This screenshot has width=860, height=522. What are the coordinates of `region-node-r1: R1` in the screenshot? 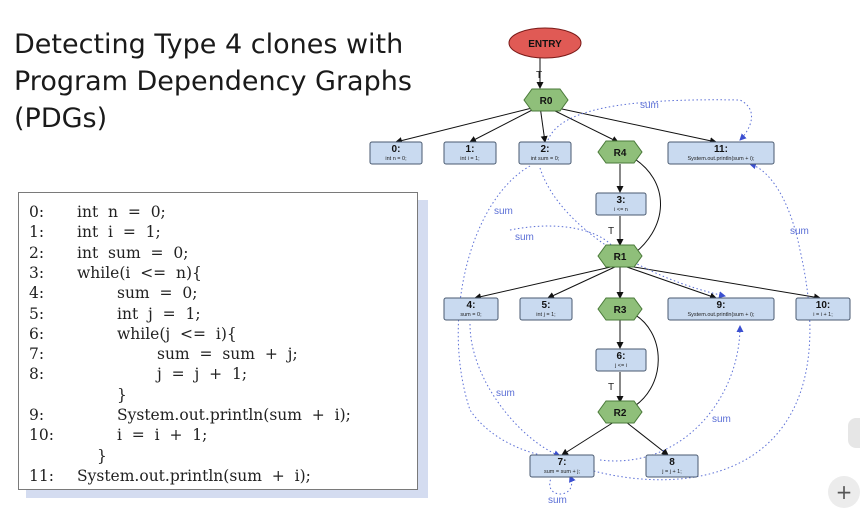 It's located at (620, 256).